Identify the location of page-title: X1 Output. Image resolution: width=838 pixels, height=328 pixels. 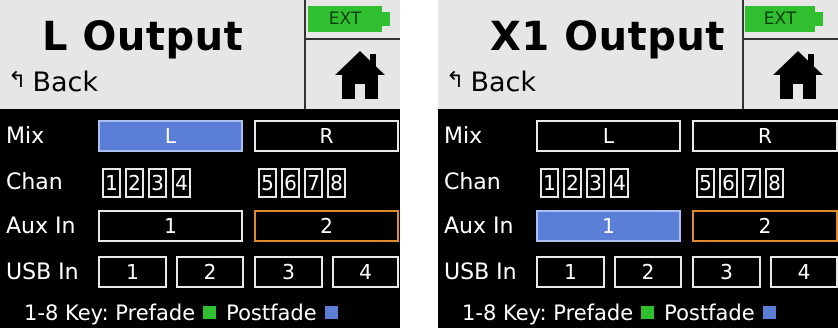
(607, 37).